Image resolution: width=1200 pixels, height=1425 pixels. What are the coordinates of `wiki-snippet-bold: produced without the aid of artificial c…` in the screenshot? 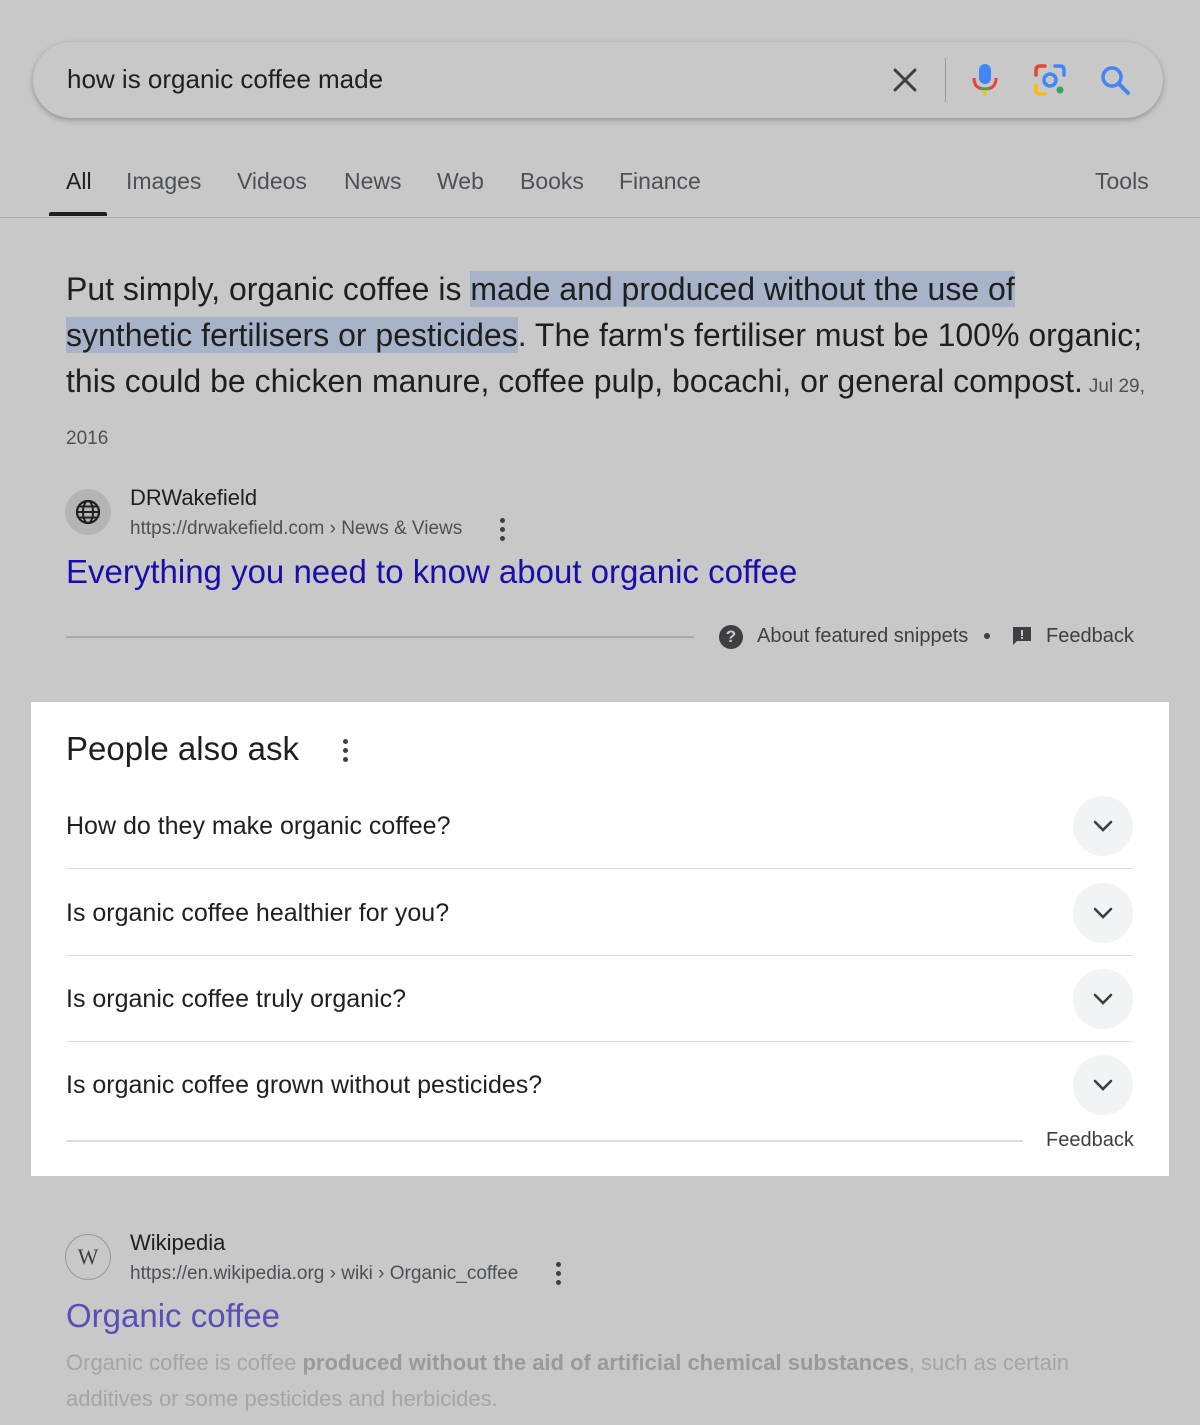 It's located at (605, 1362).